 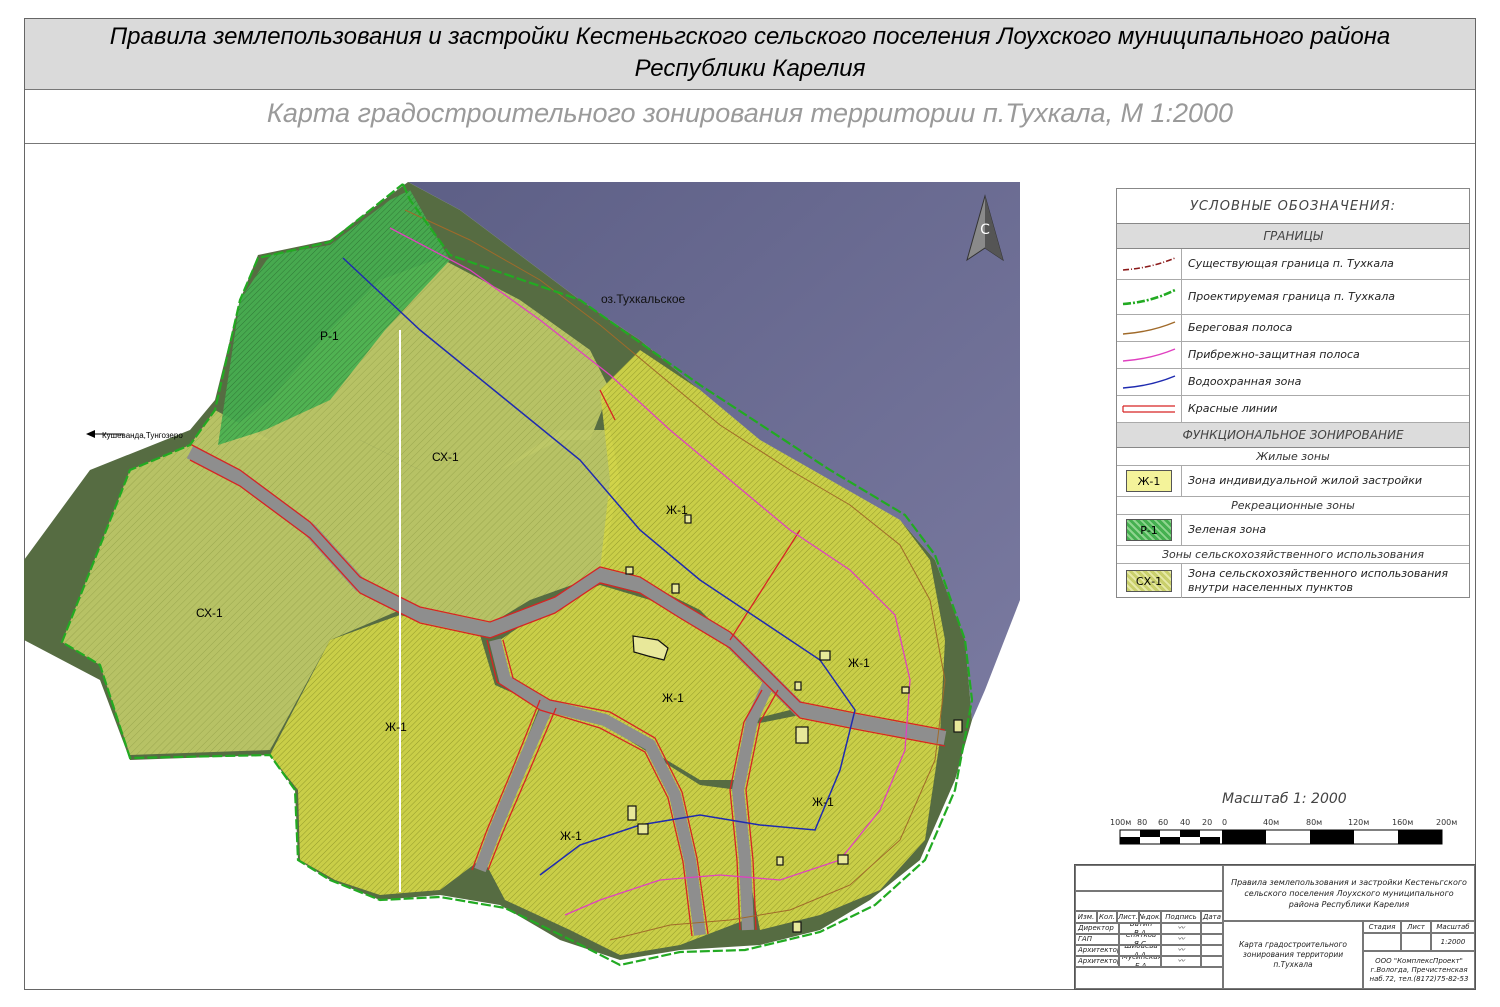 I want to click on red-lines-symbol, so click(x=1149, y=409).